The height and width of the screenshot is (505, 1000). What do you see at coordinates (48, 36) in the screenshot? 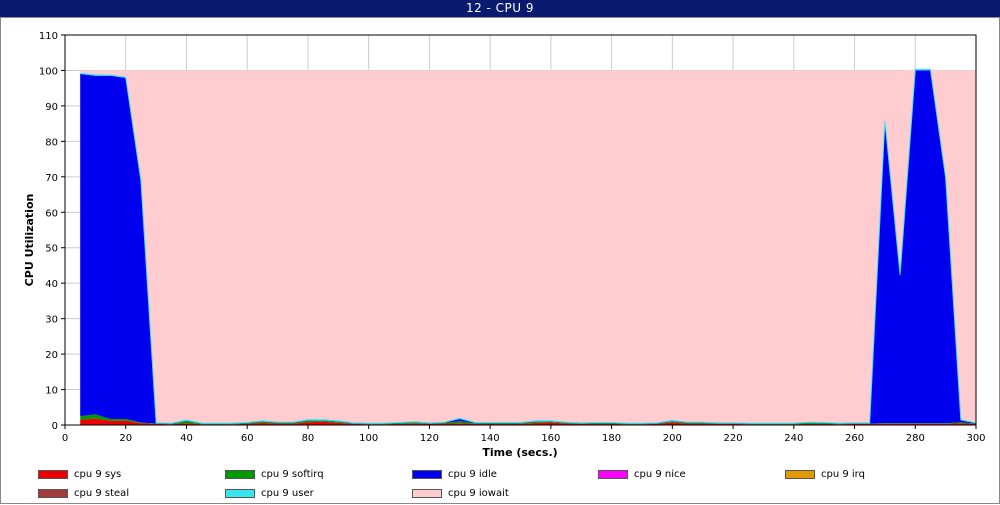
I see `y-tick-label: 110` at bounding box center [48, 36].